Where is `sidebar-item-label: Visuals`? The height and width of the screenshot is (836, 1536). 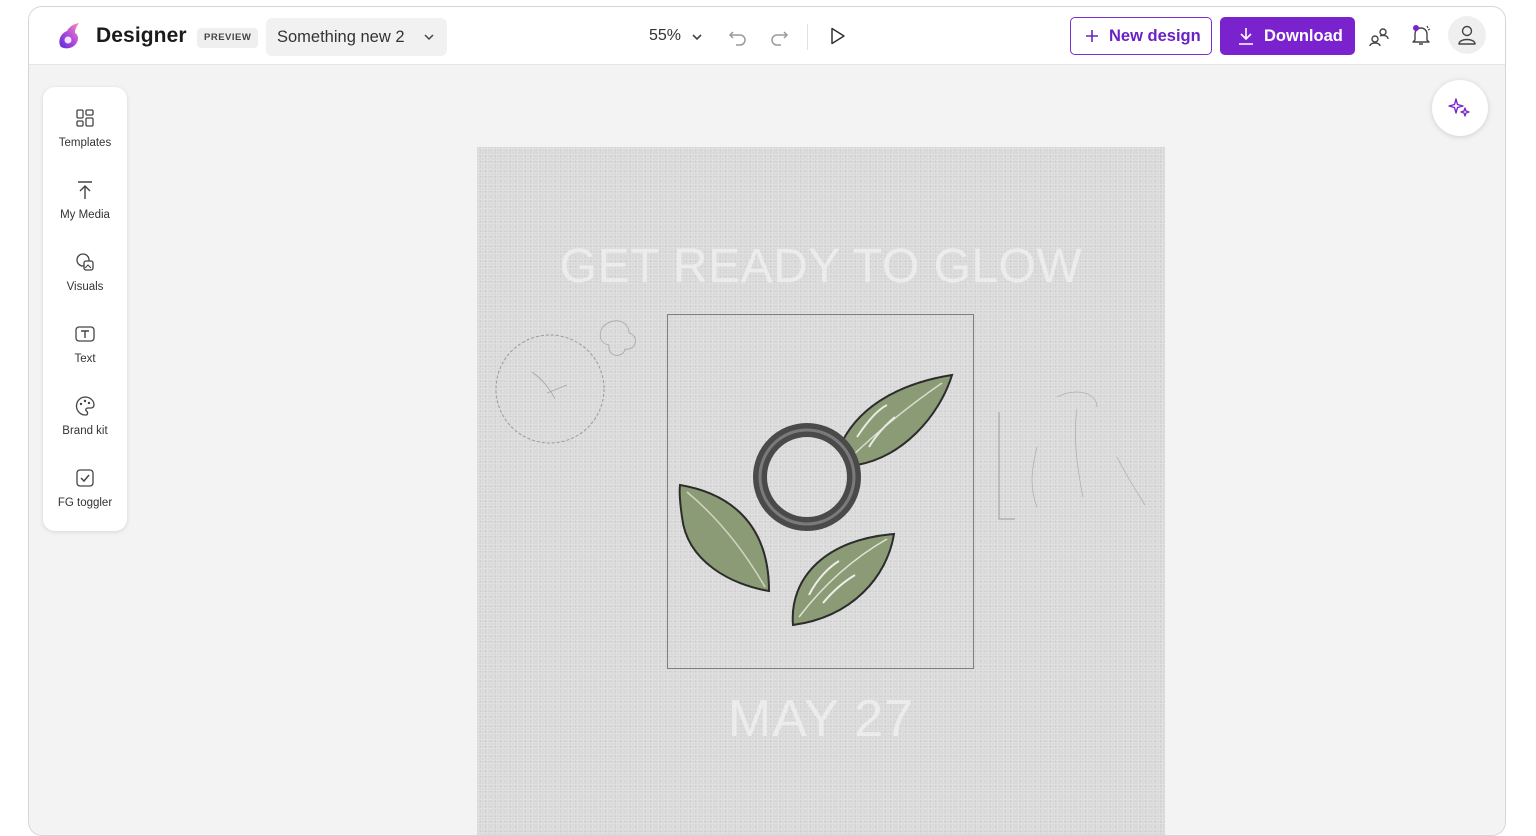 sidebar-item-label: Visuals is located at coordinates (85, 287).